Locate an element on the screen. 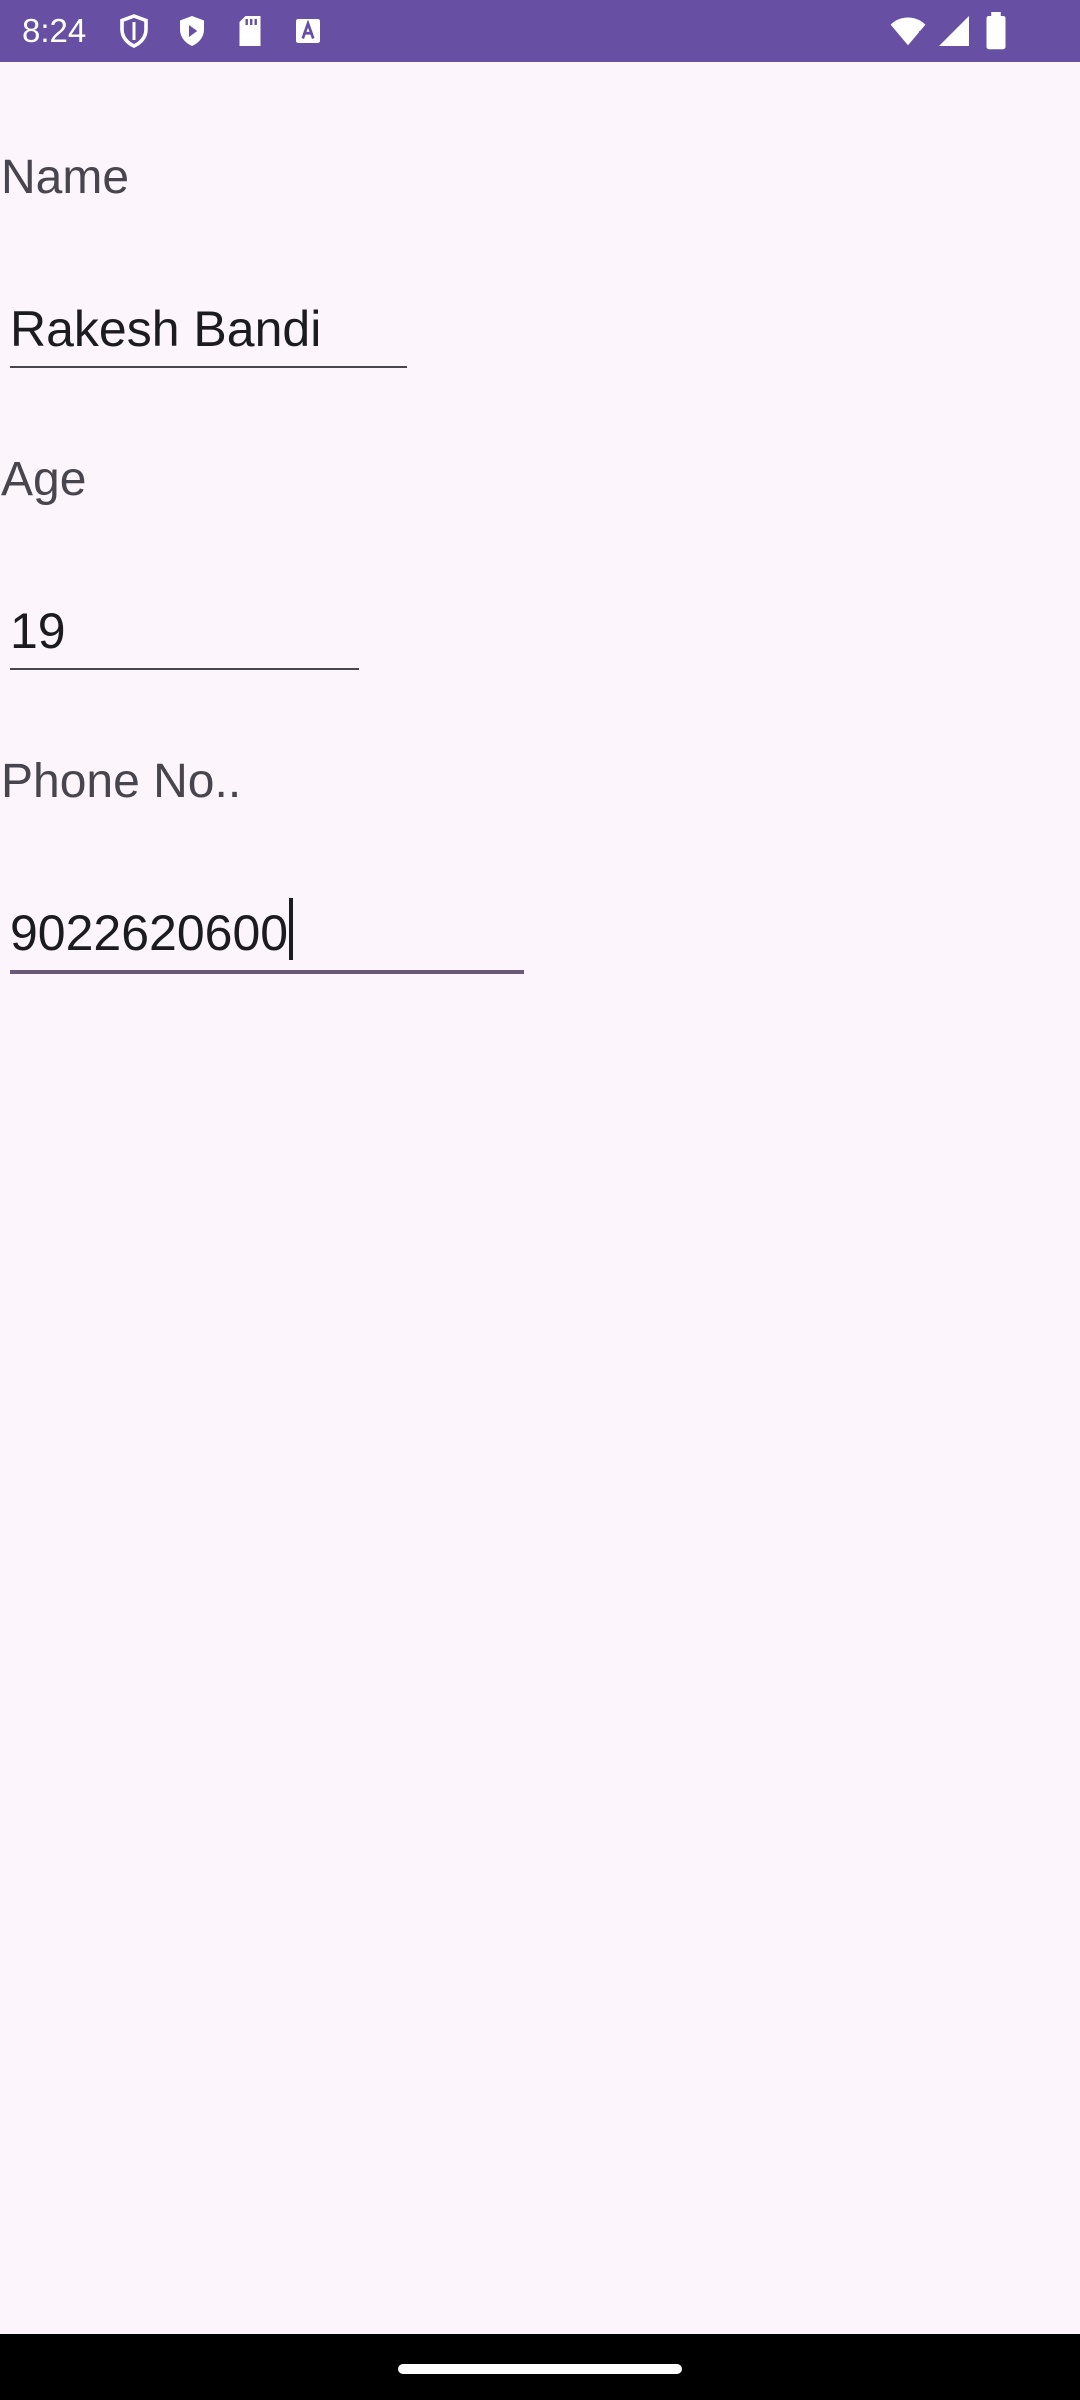  battery-icon is located at coordinates (996, 31).